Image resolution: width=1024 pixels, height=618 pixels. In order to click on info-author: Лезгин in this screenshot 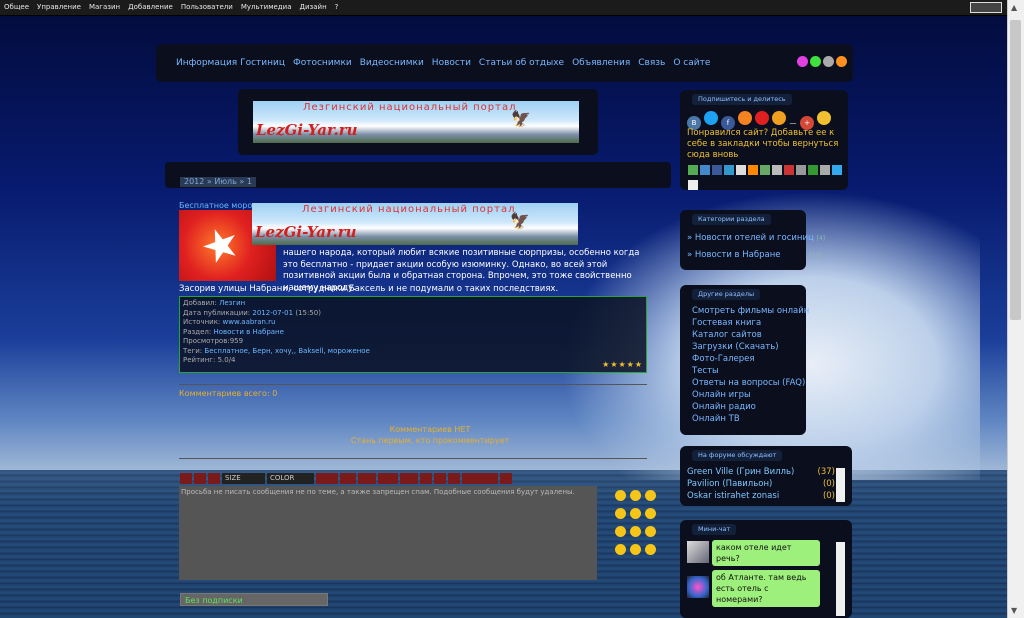, I will do `click(232, 303)`.